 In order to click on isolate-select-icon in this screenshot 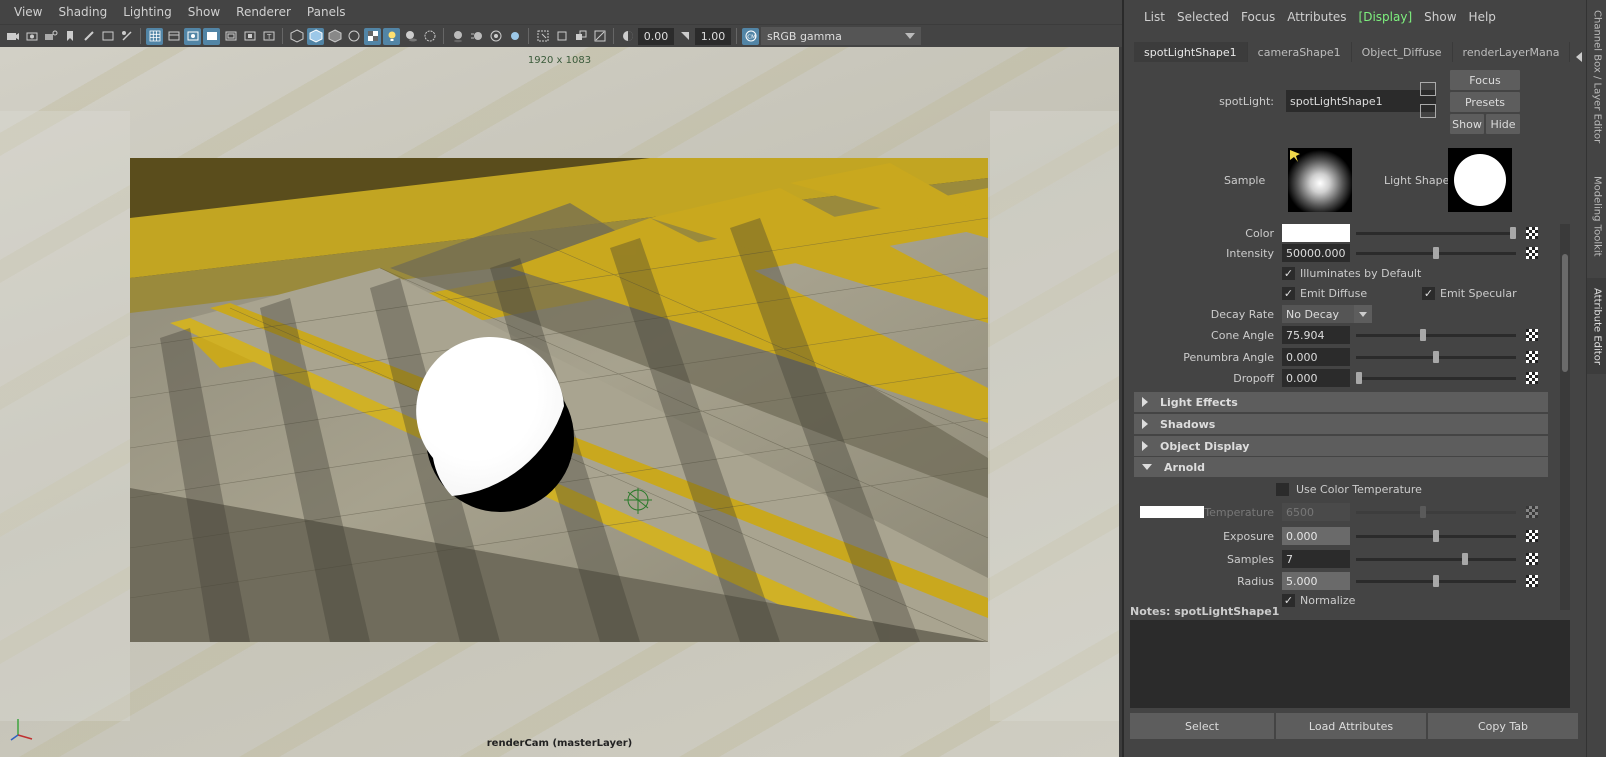, I will do `click(542, 36)`.